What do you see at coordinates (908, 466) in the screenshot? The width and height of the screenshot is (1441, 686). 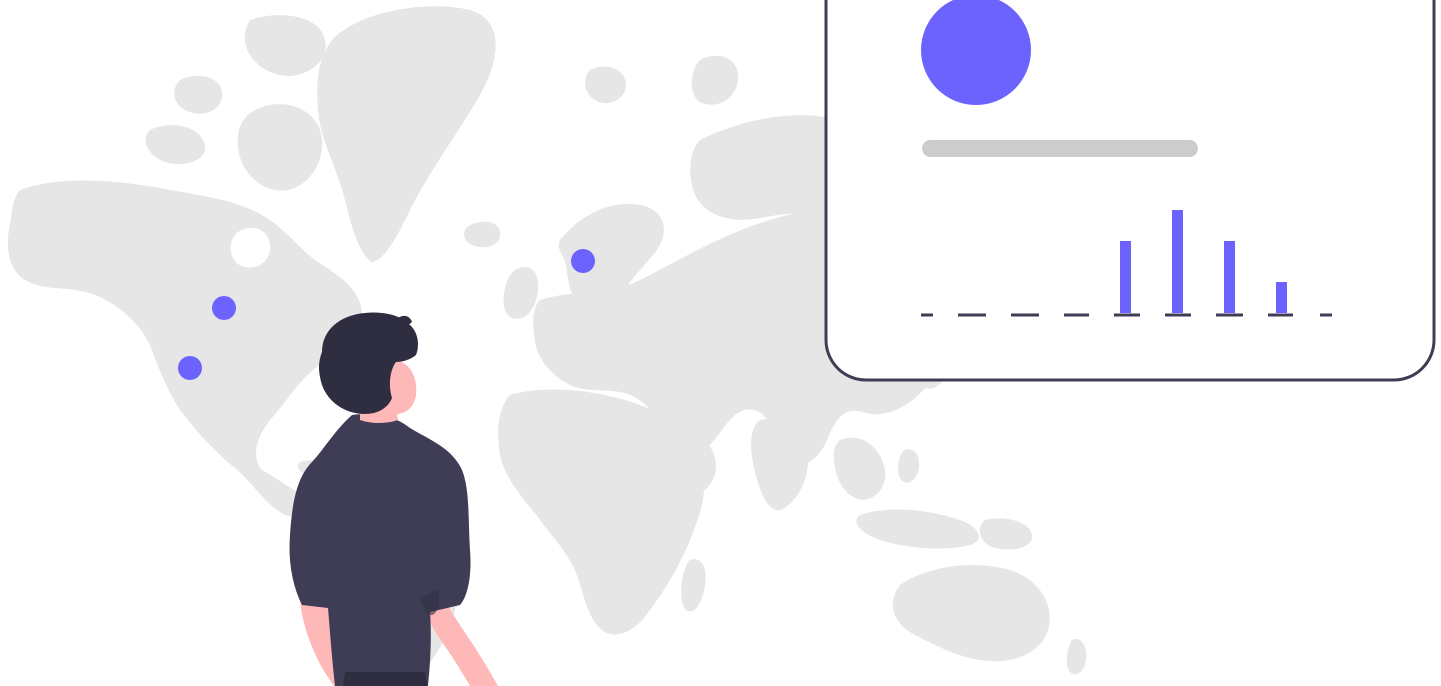 I see `philippines` at bounding box center [908, 466].